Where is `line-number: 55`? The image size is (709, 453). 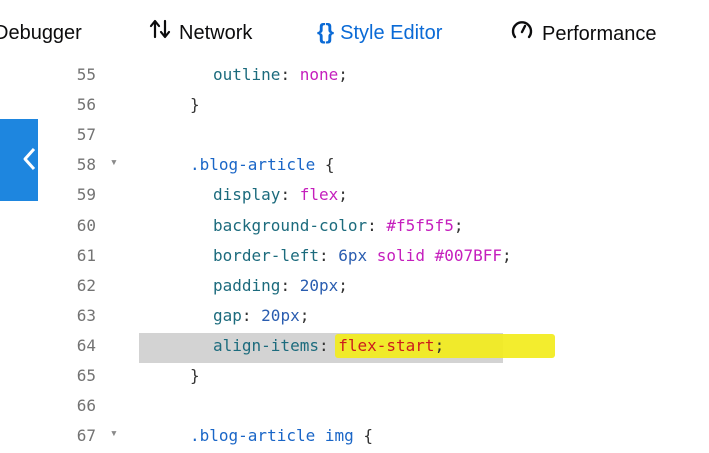 line-number: 55 is located at coordinates (86, 74).